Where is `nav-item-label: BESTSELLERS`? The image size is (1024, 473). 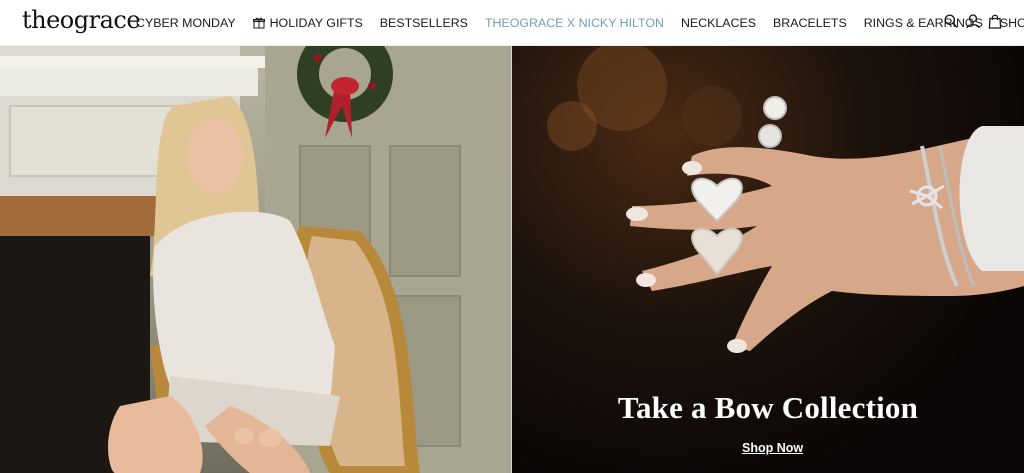 nav-item-label: BESTSELLERS is located at coordinates (423, 23).